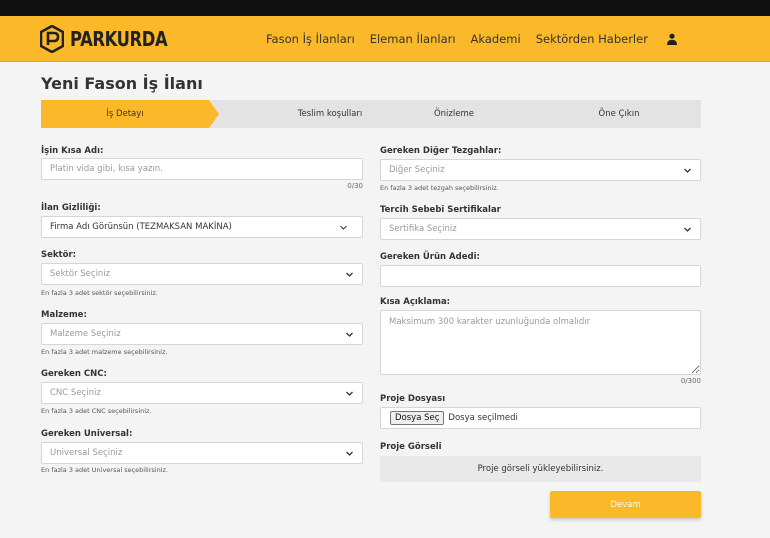 The width and height of the screenshot is (770, 538). Describe the element at coordinates (441, 151) in the screenshot. I see `other-benches-label: Gereken Diğer Tezgahlar:` at that location.